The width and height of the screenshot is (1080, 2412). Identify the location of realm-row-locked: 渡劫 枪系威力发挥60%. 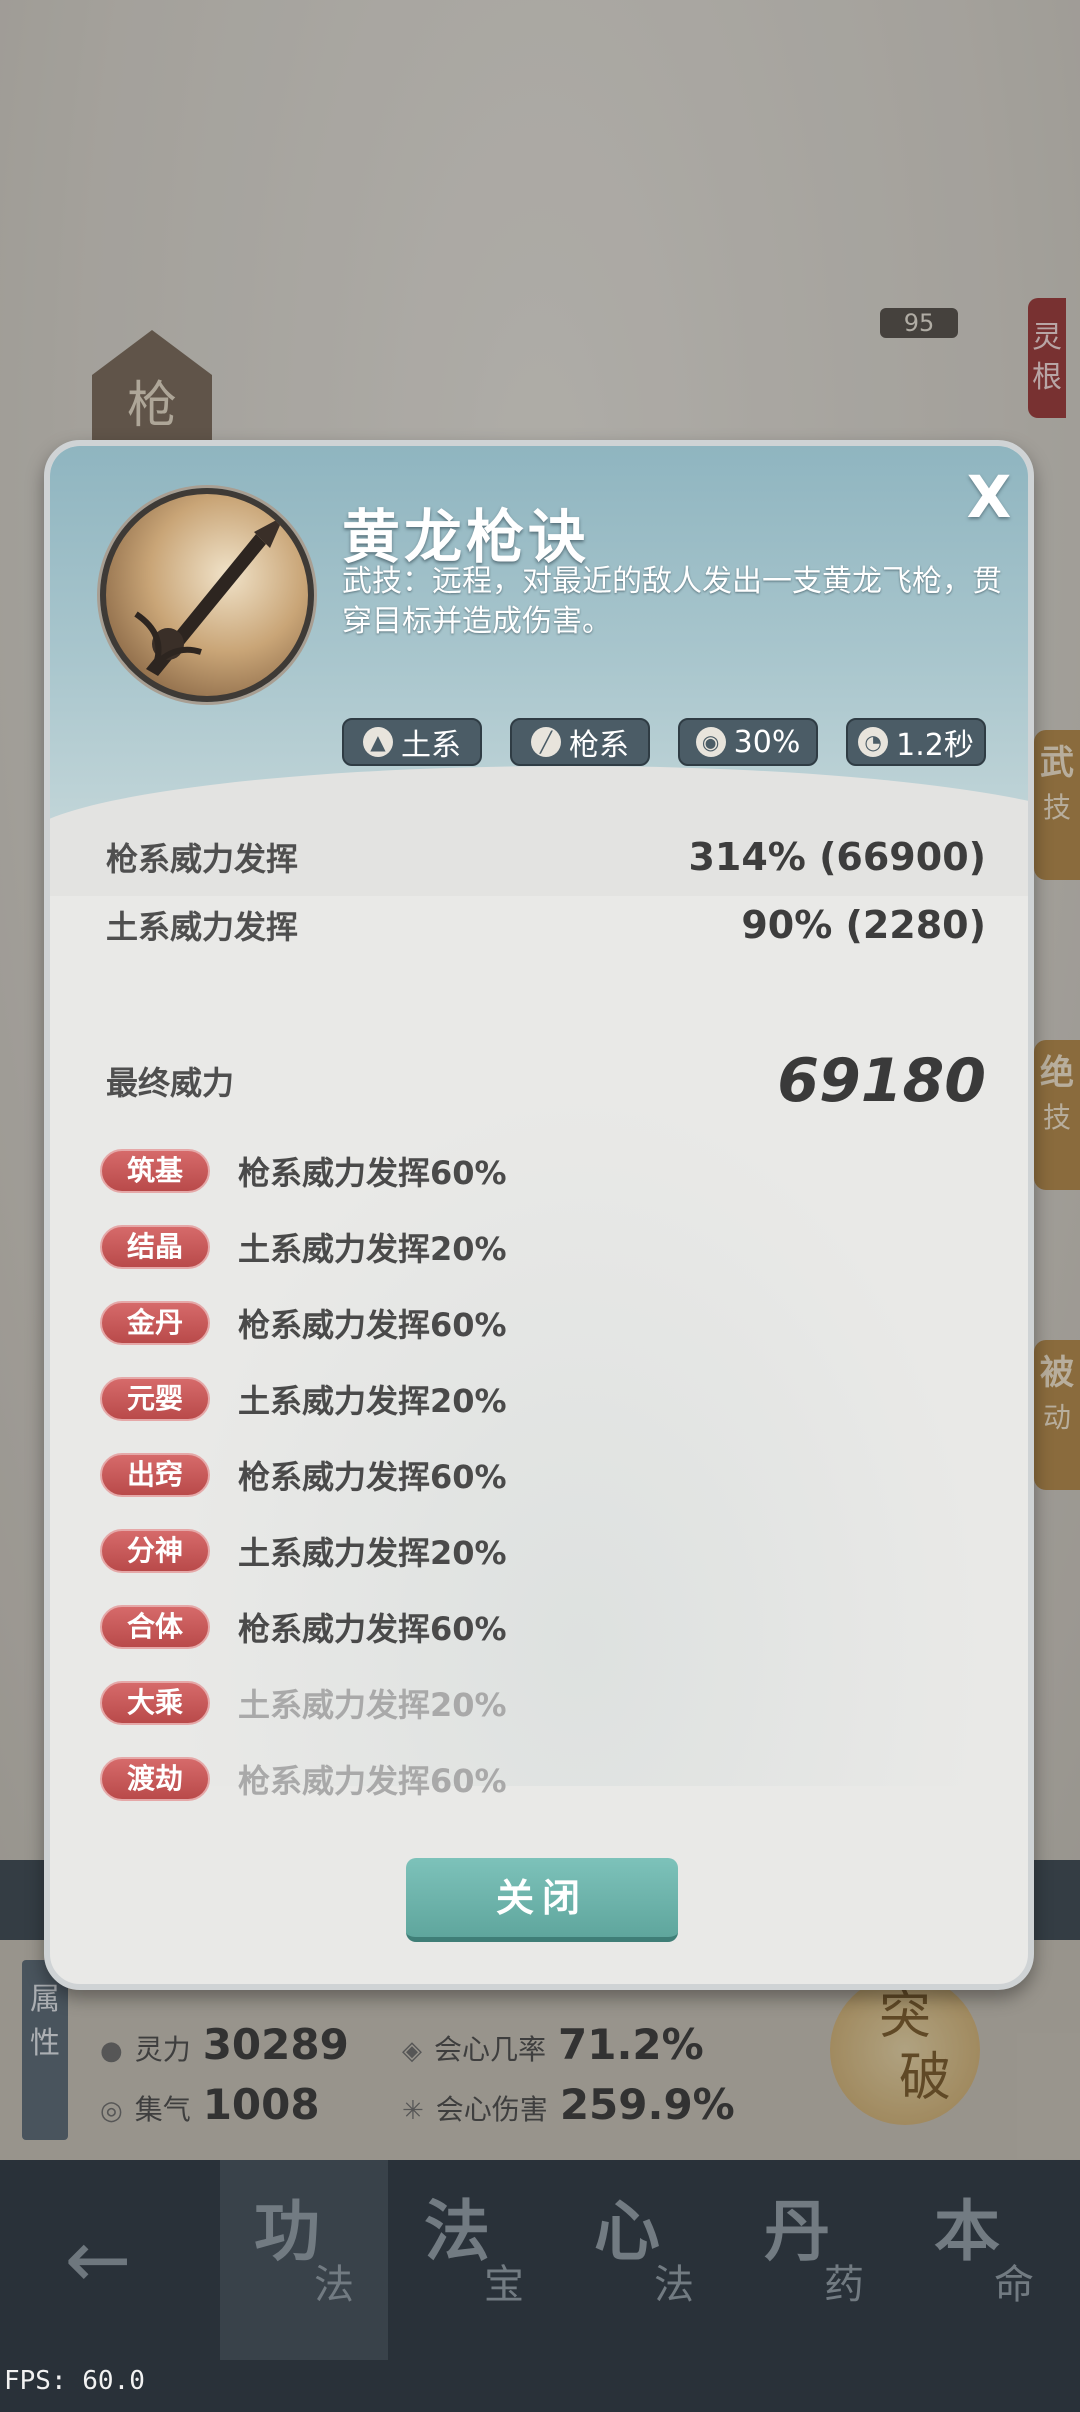
(303, 1779).